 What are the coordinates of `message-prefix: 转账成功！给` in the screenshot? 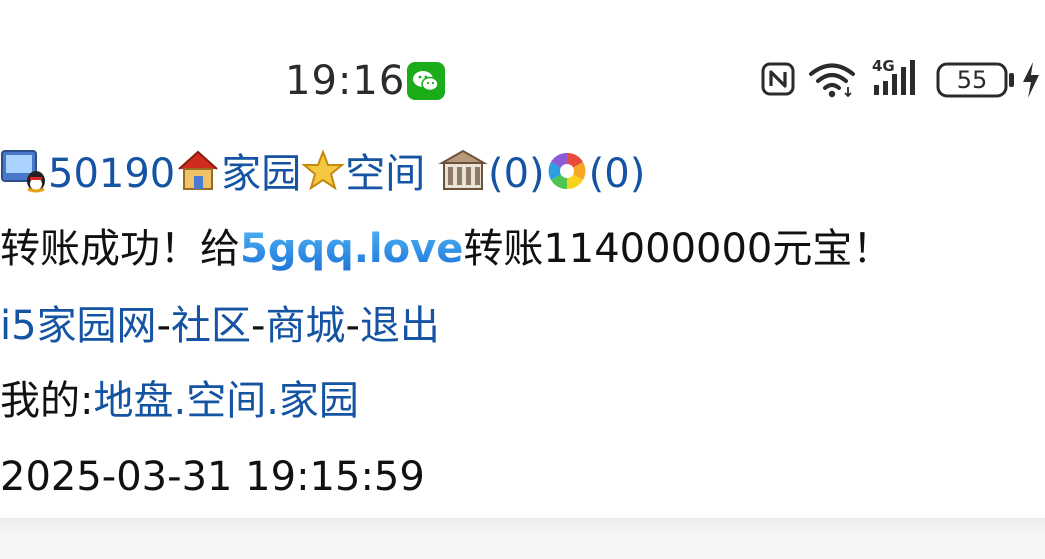 It's located at (120, 249).